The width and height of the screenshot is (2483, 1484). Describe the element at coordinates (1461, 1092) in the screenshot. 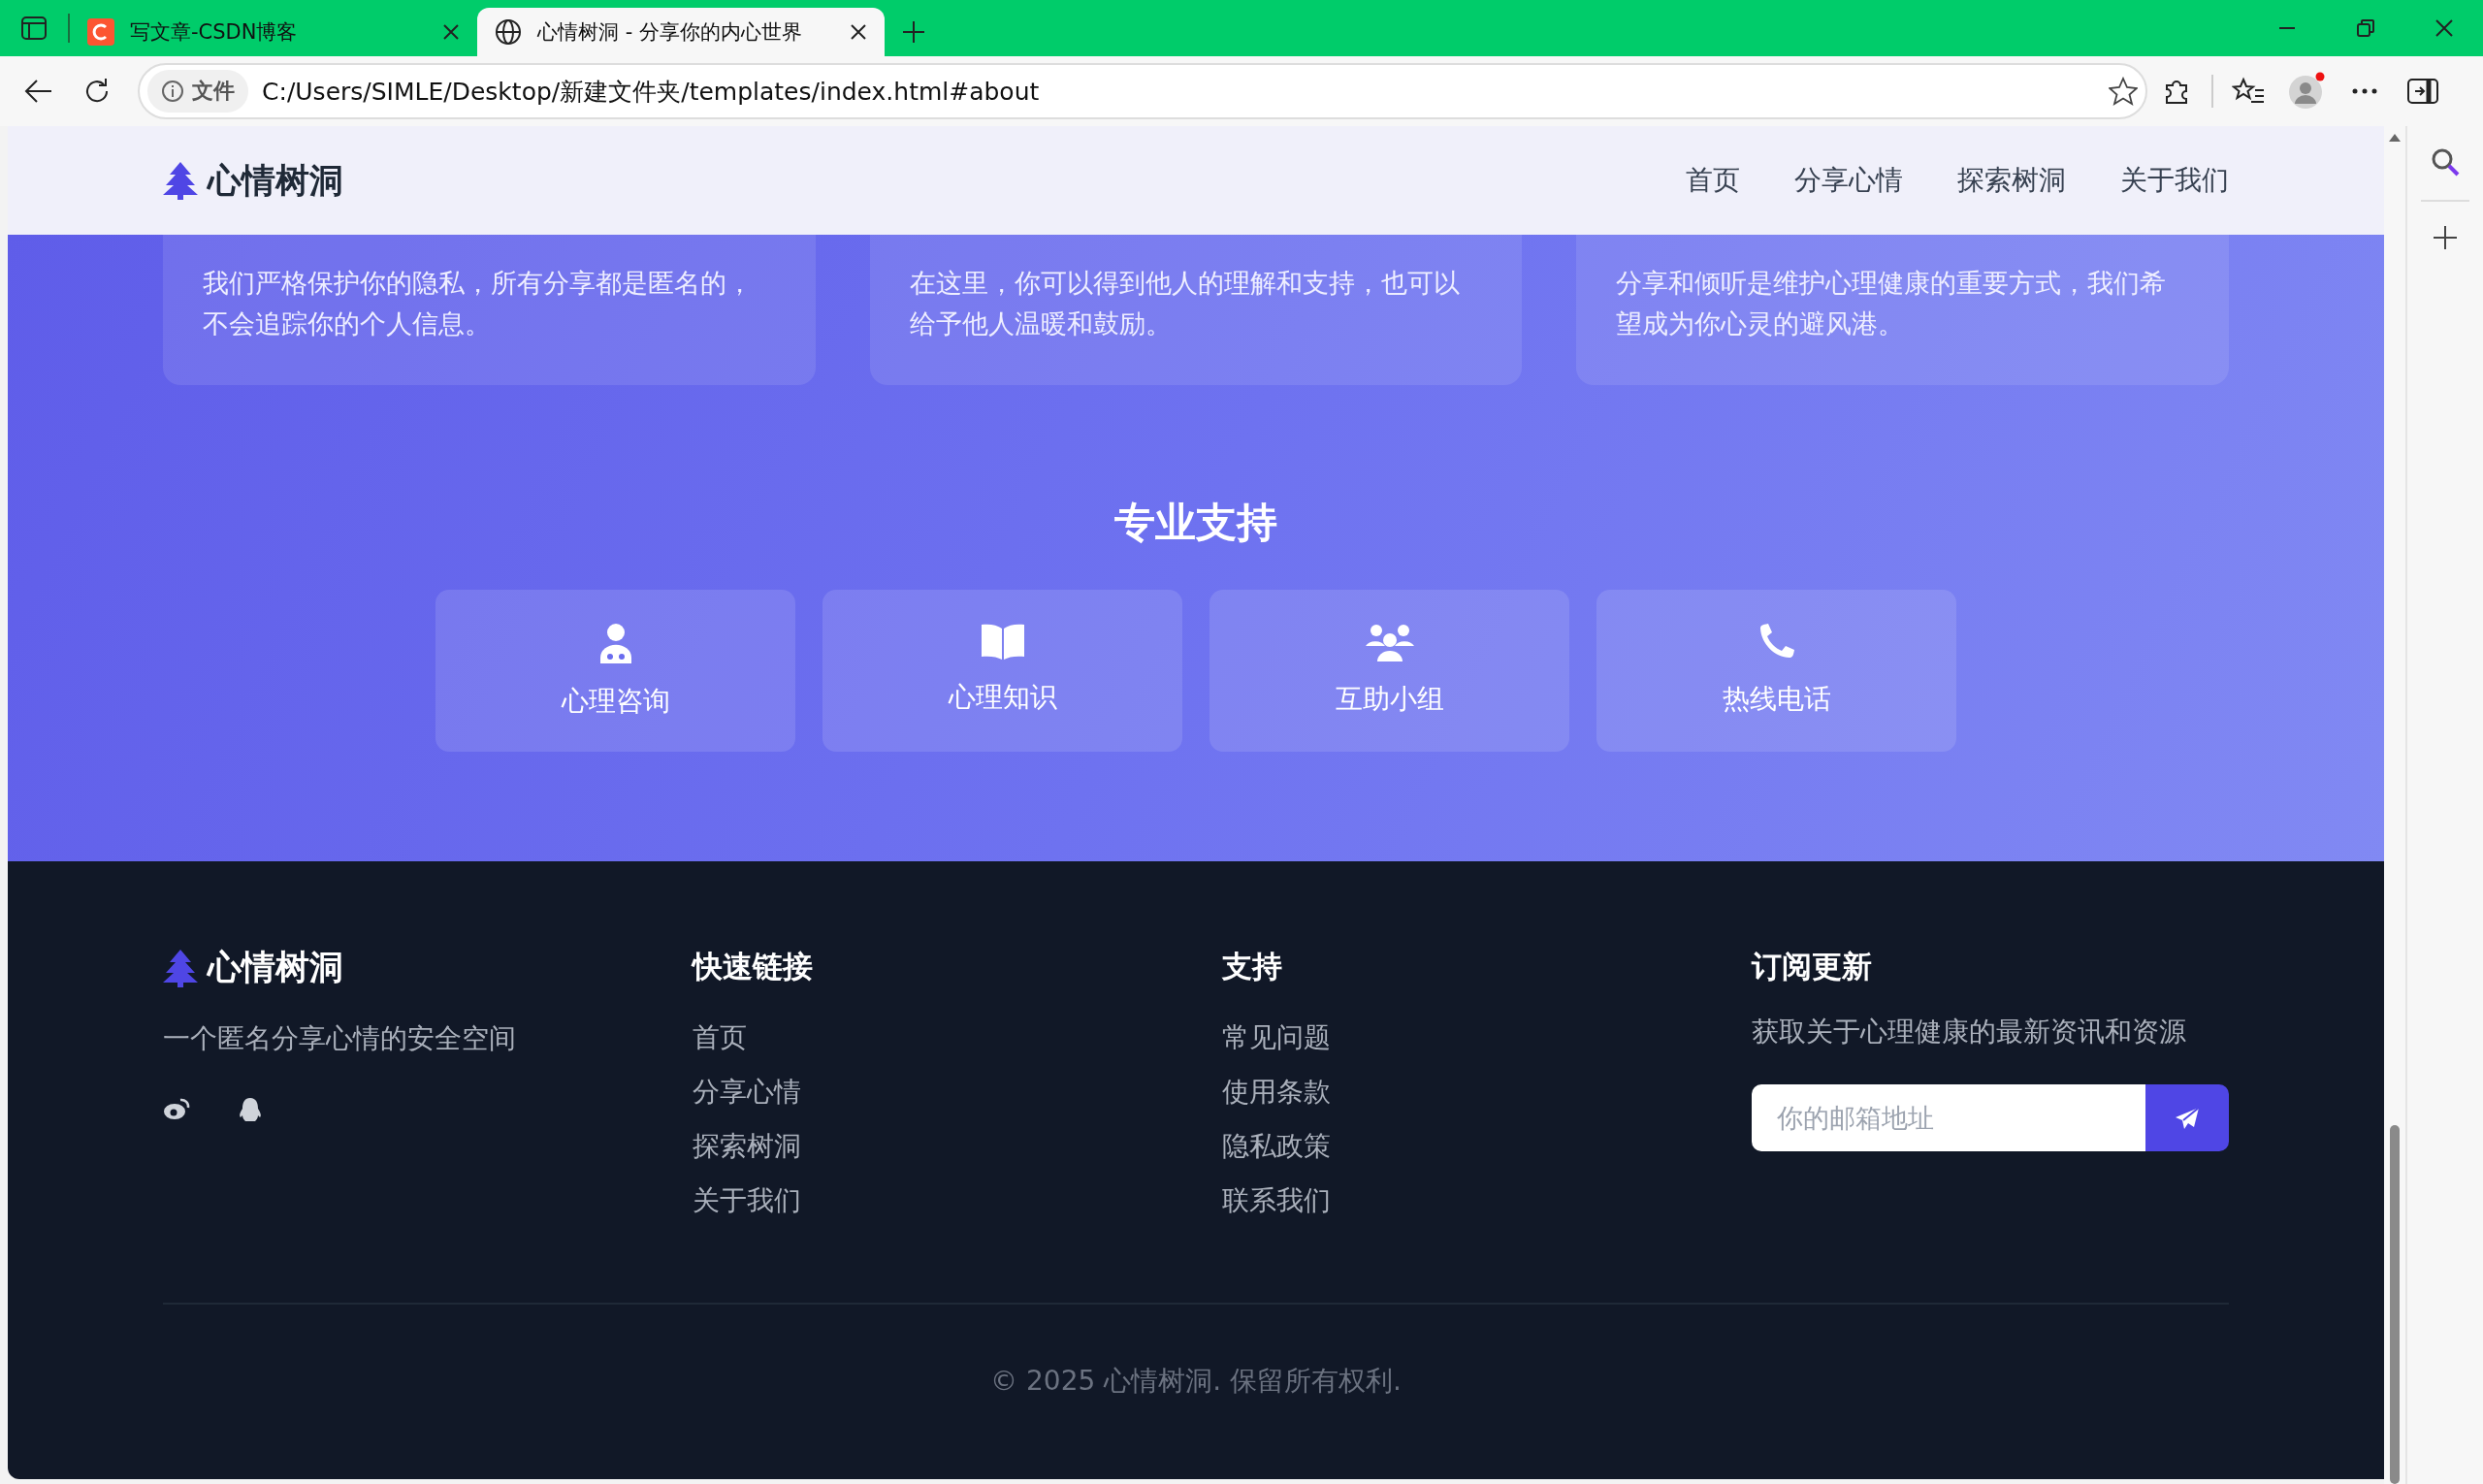

I see `footer-link: 使用条款` at that location.